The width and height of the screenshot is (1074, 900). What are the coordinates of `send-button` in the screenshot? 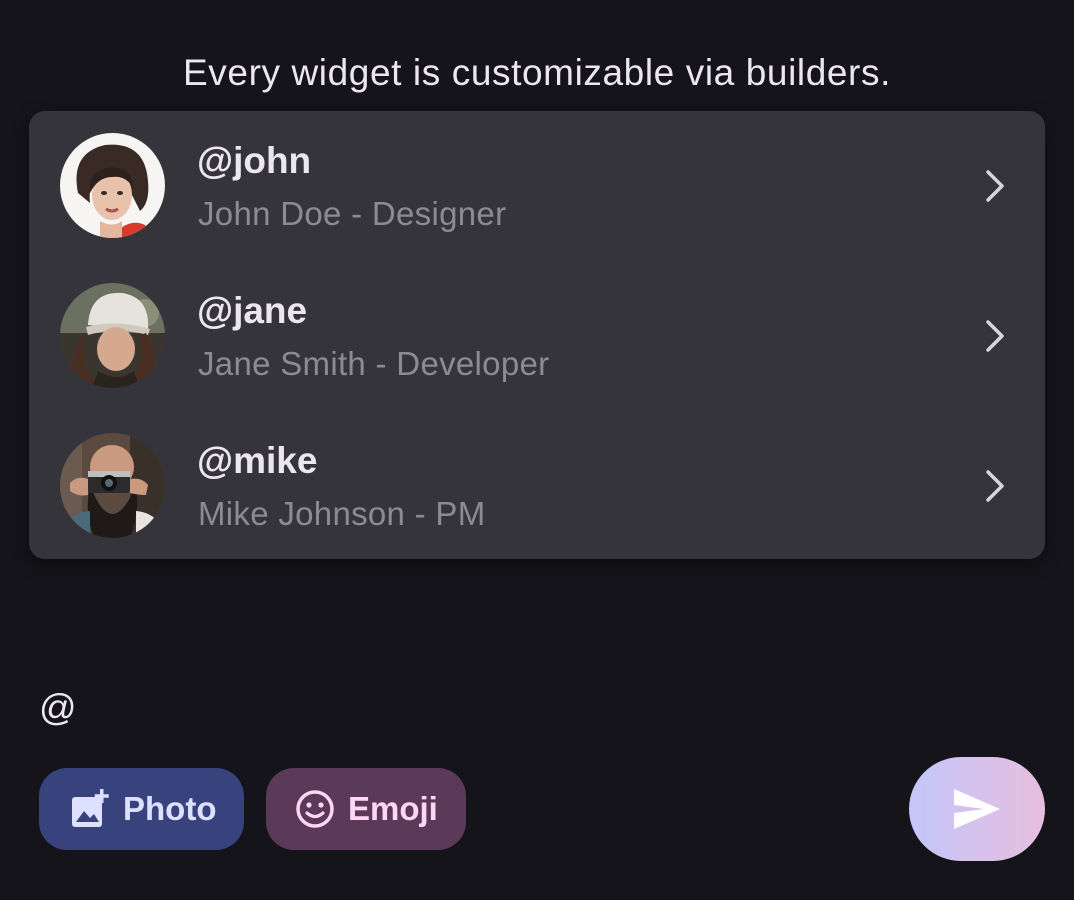 It's located at (977, 809).